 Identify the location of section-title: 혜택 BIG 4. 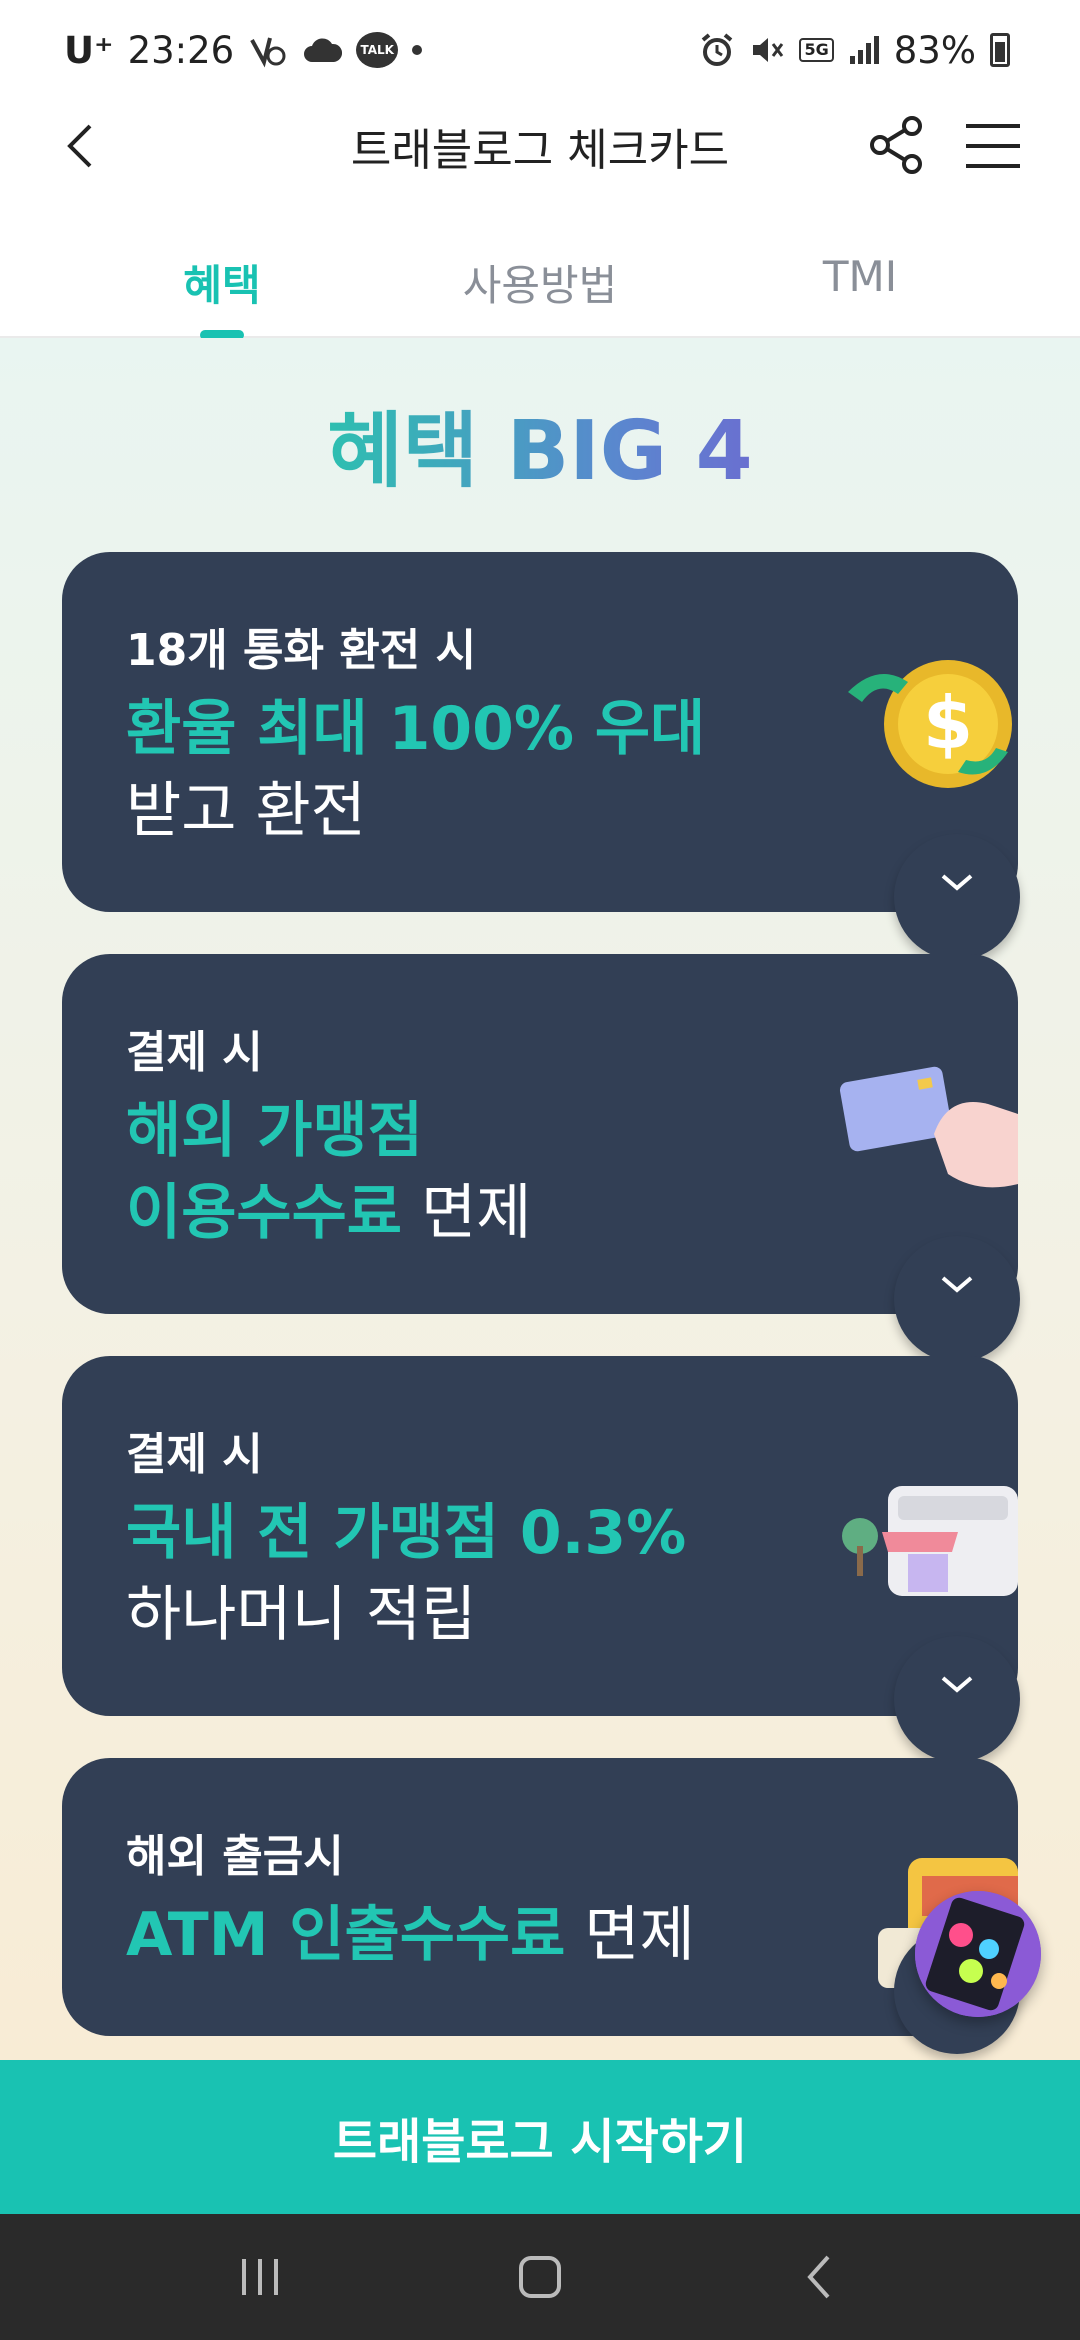
(540, 443).